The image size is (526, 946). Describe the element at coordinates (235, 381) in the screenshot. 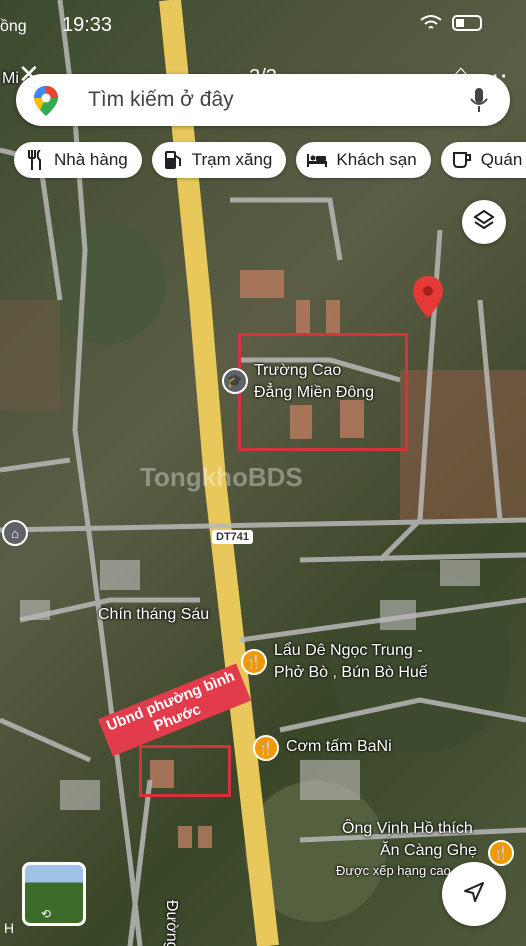

I see `school-icon: 🎓` at that location.